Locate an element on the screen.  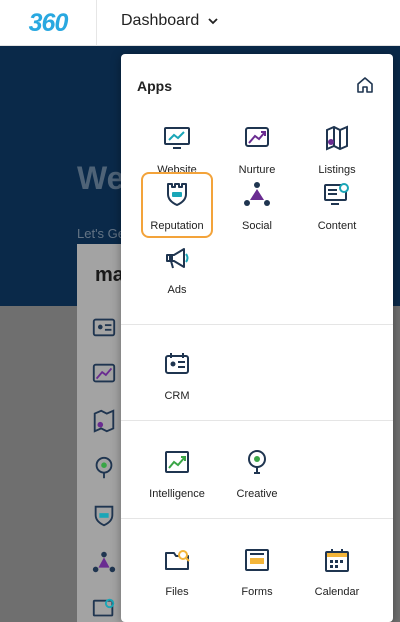
app-label: Calendar is located at coordinates (337, 592).